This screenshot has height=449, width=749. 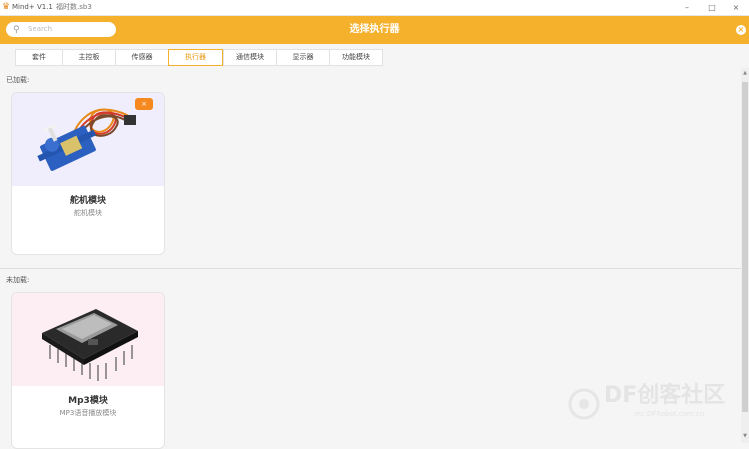 What do you see at coordinates (370, 268) in the screenshot?
I see `section-divider` at bounding box center [370, 268].